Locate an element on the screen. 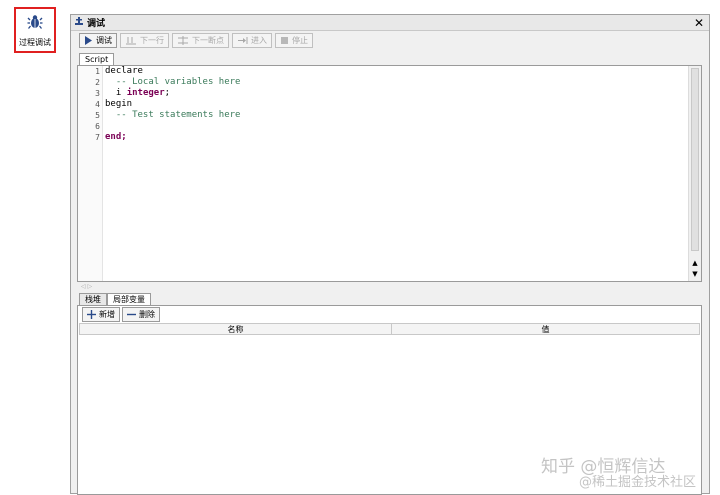 Image resolution: width=720 pixels, height=495 pixels. code-keyword: integer is located at coordinates (145, 93).